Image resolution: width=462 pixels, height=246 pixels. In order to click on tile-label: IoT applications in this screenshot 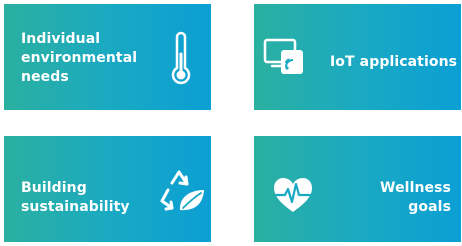, I will do `click(394, 62)`.